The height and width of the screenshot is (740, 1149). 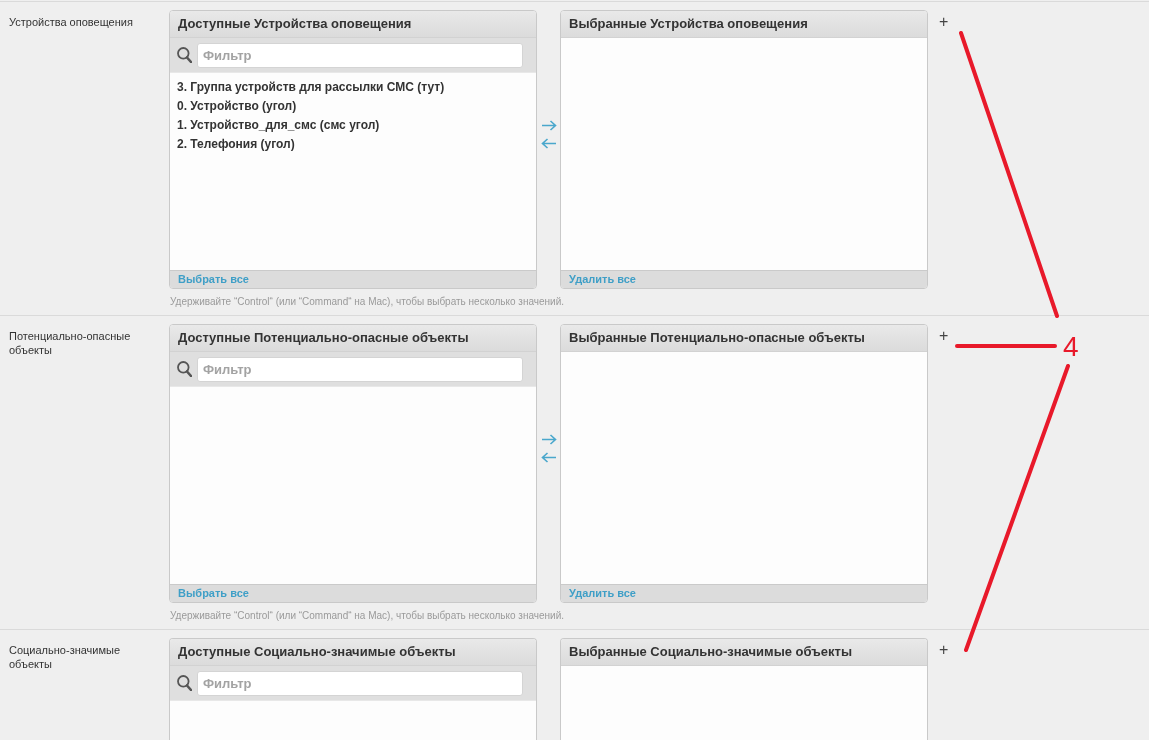 What do you see at coordinates (744, 24) in the screenshot?
I see `panel-title: Выбранные Устройства оповещения` at bounding box center [744, 24].